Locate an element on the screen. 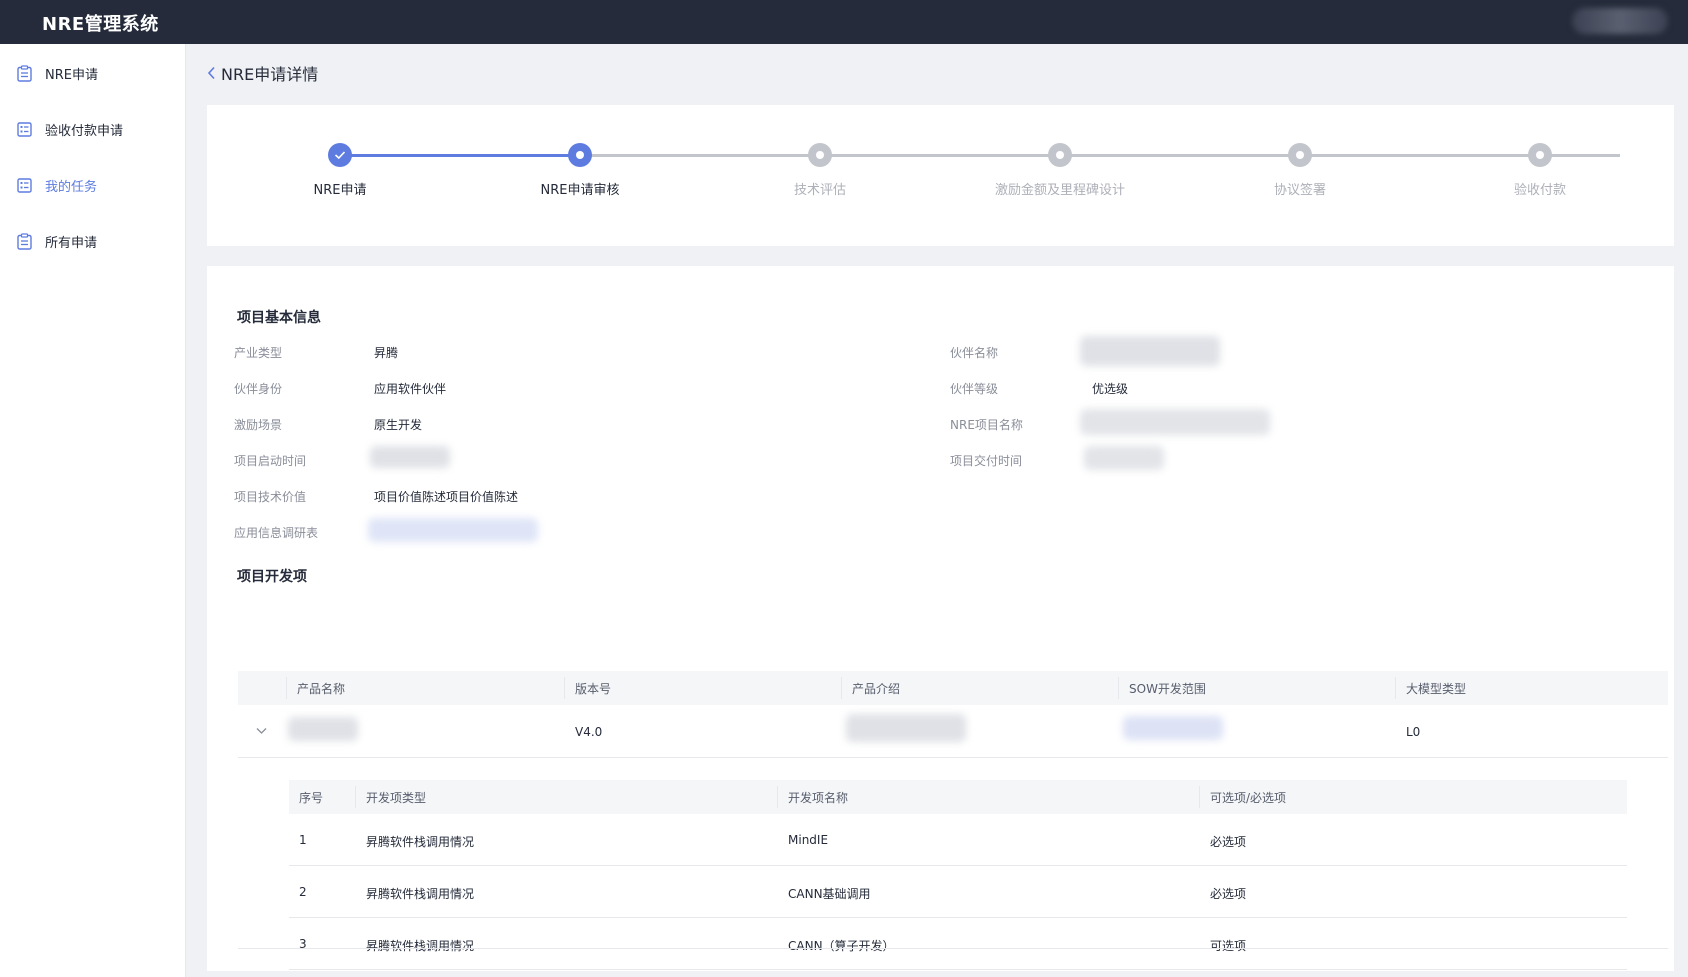  dev-item-requirement: 可选项 is located at coordinates (1228, 946).